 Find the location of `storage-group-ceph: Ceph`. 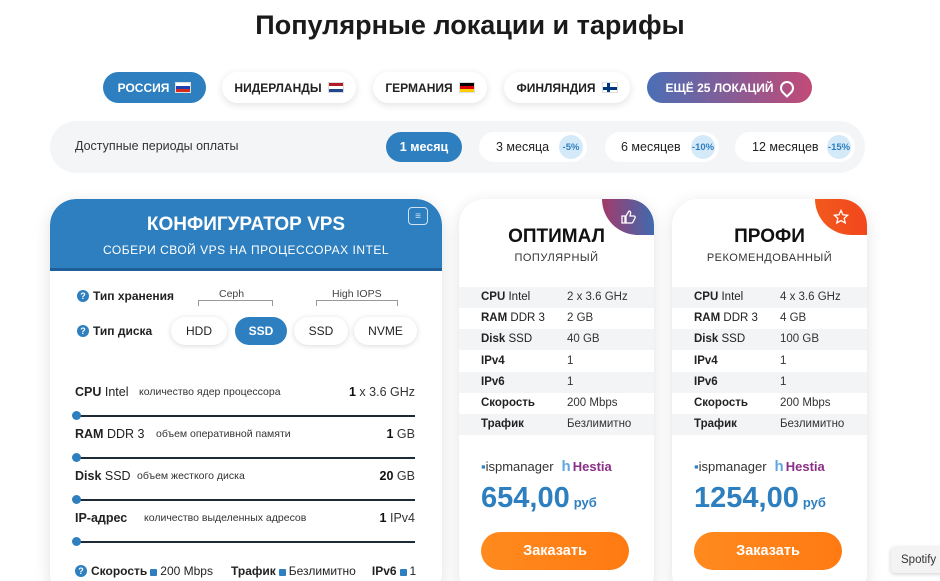

storage-group-ceph: Ceph is located at coordinates (232, 294).